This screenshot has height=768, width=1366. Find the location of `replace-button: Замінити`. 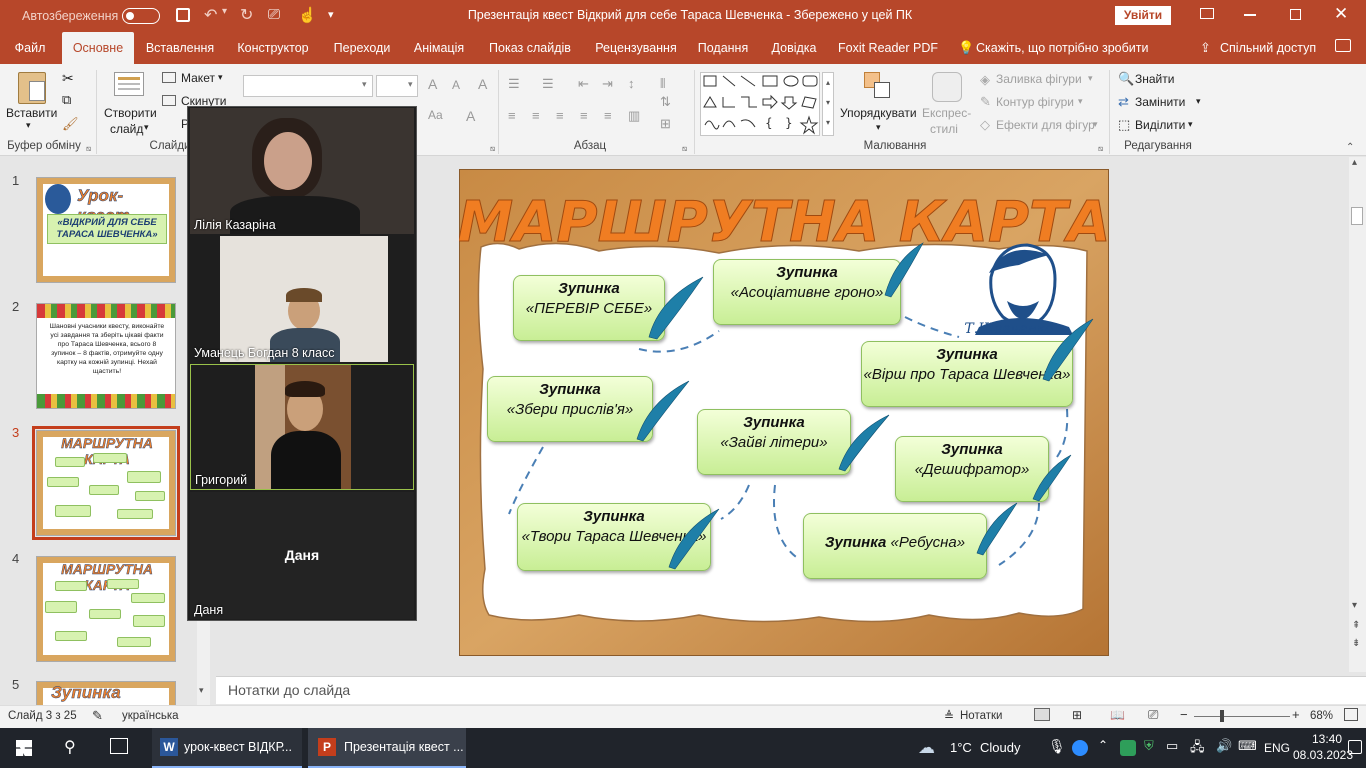

replace-button: Замінити is located at coordinates (1160, 102).